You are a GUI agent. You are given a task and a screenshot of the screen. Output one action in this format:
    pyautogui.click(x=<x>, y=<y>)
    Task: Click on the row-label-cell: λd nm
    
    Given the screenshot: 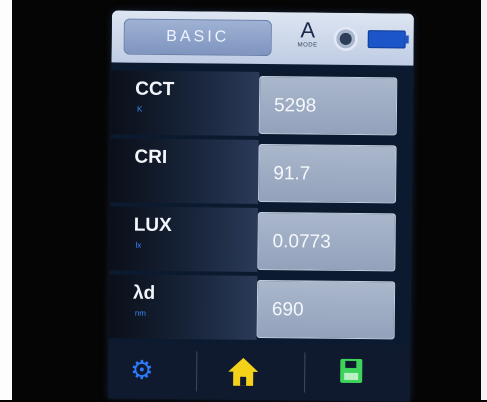 What is the action you would take?
    pyautogui.click(x=183, y=307)
    